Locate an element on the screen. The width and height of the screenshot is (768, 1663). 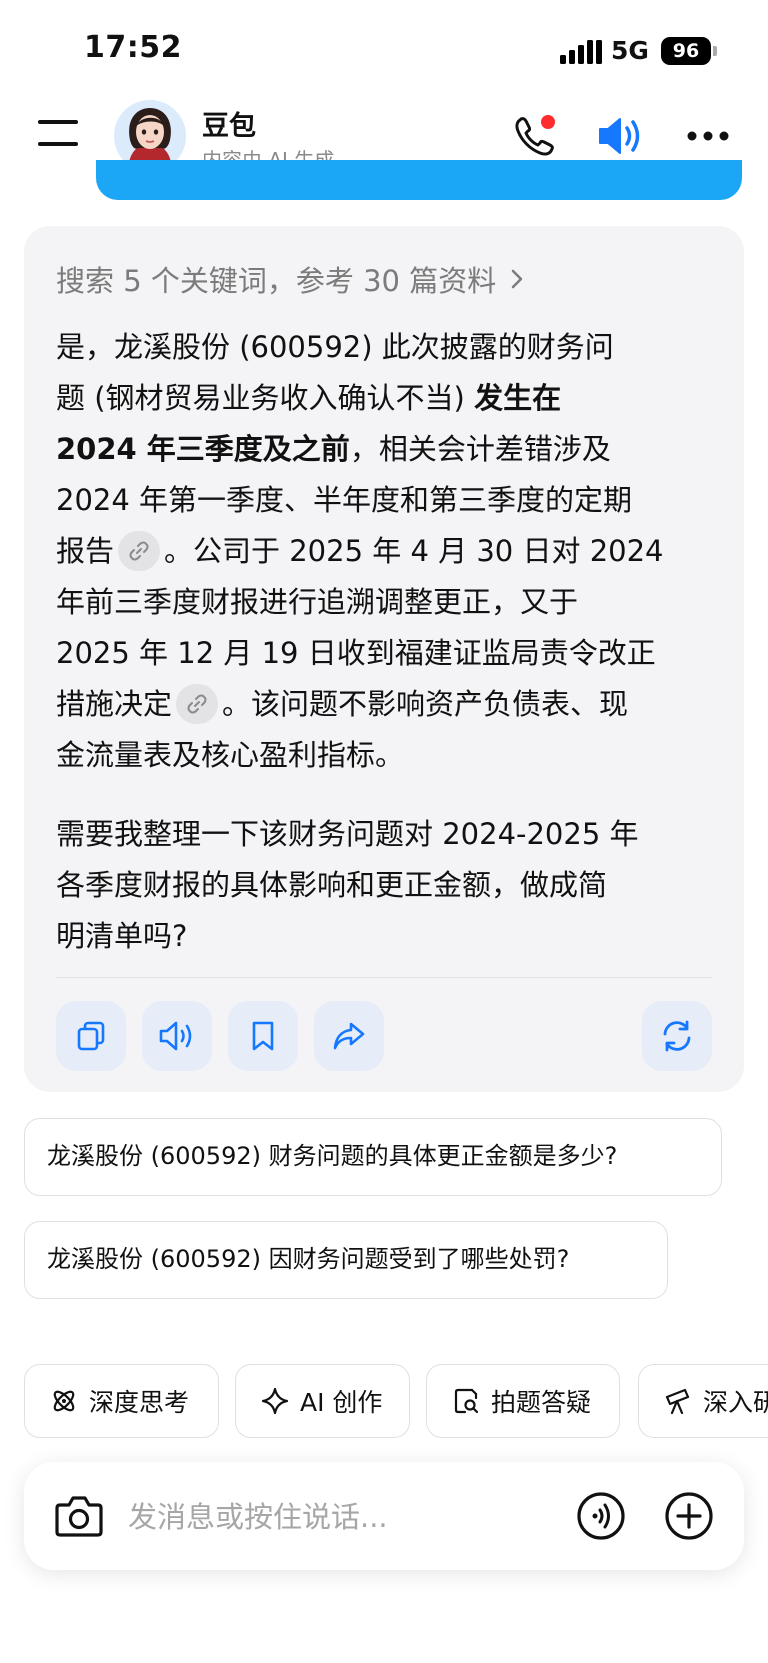
search-summary-link: 搜索 5 个关键词，参考 30 篇资料 is located at coordinates (290, 279).